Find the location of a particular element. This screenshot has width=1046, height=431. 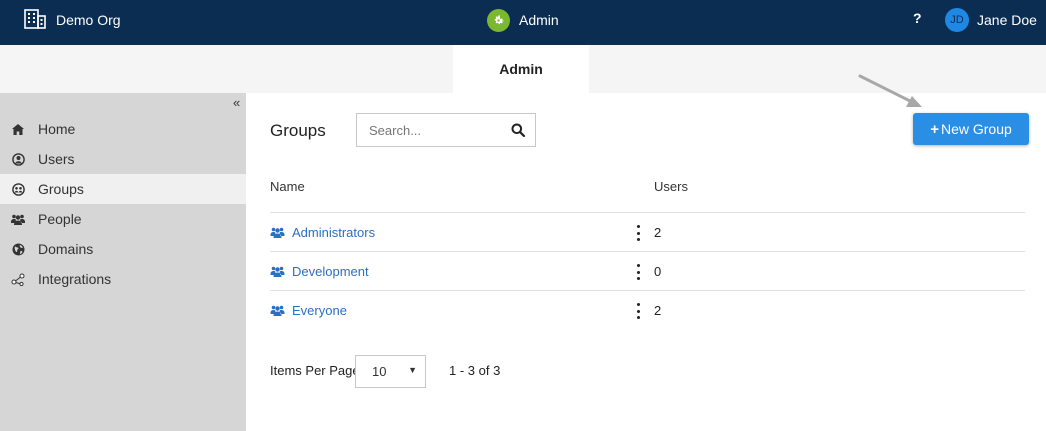

sidebar-item-users: Users is located at coordinates (123, 159).